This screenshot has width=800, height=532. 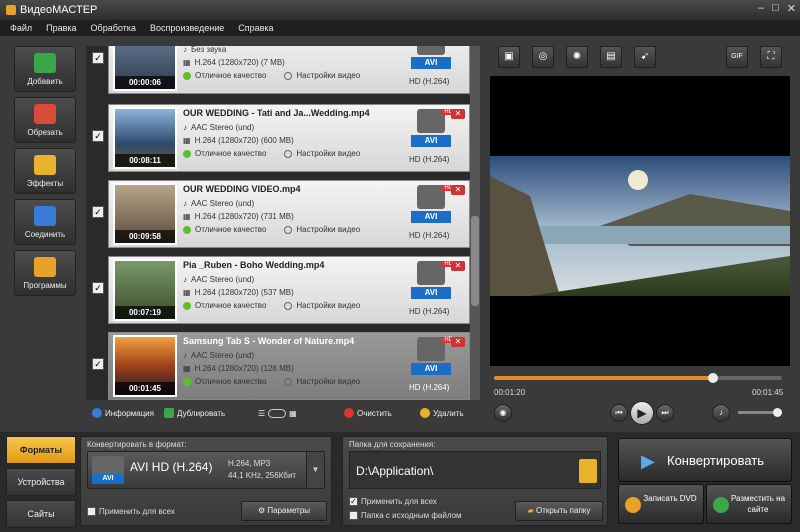 What do you see at coordinates (254, 265) in the screenshot?
I see `file-name: Pia _Ruben - Boho Wedding.mp4` at bounding box center [254, 265].